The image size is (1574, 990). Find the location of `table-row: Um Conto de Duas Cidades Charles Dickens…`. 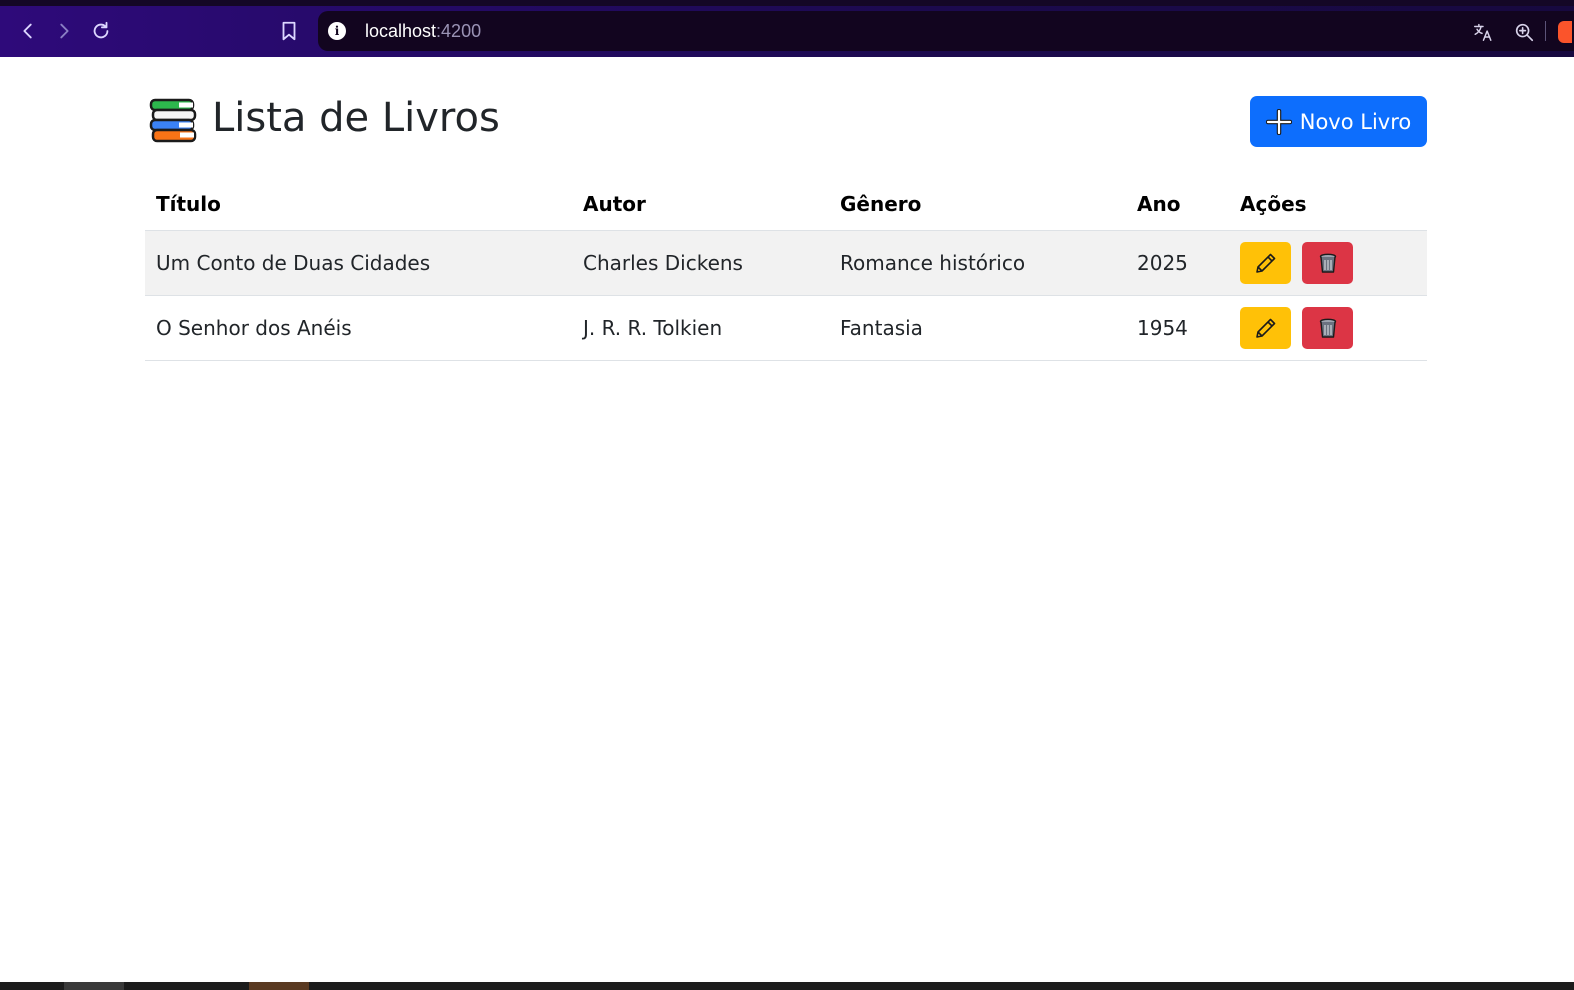

table-row: Um Conto de Duas Cidades Charles Dickens… is located at coordinates (786, 263).